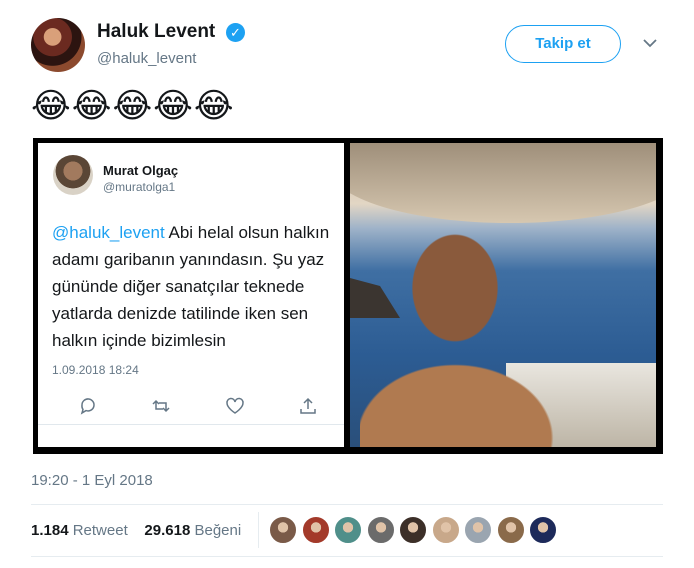 This screenshot has width=694, height=568. Describe the element at coordinates (156, 32) in the screenshot. I see `author-display-name: Haluk Levent` at that location.